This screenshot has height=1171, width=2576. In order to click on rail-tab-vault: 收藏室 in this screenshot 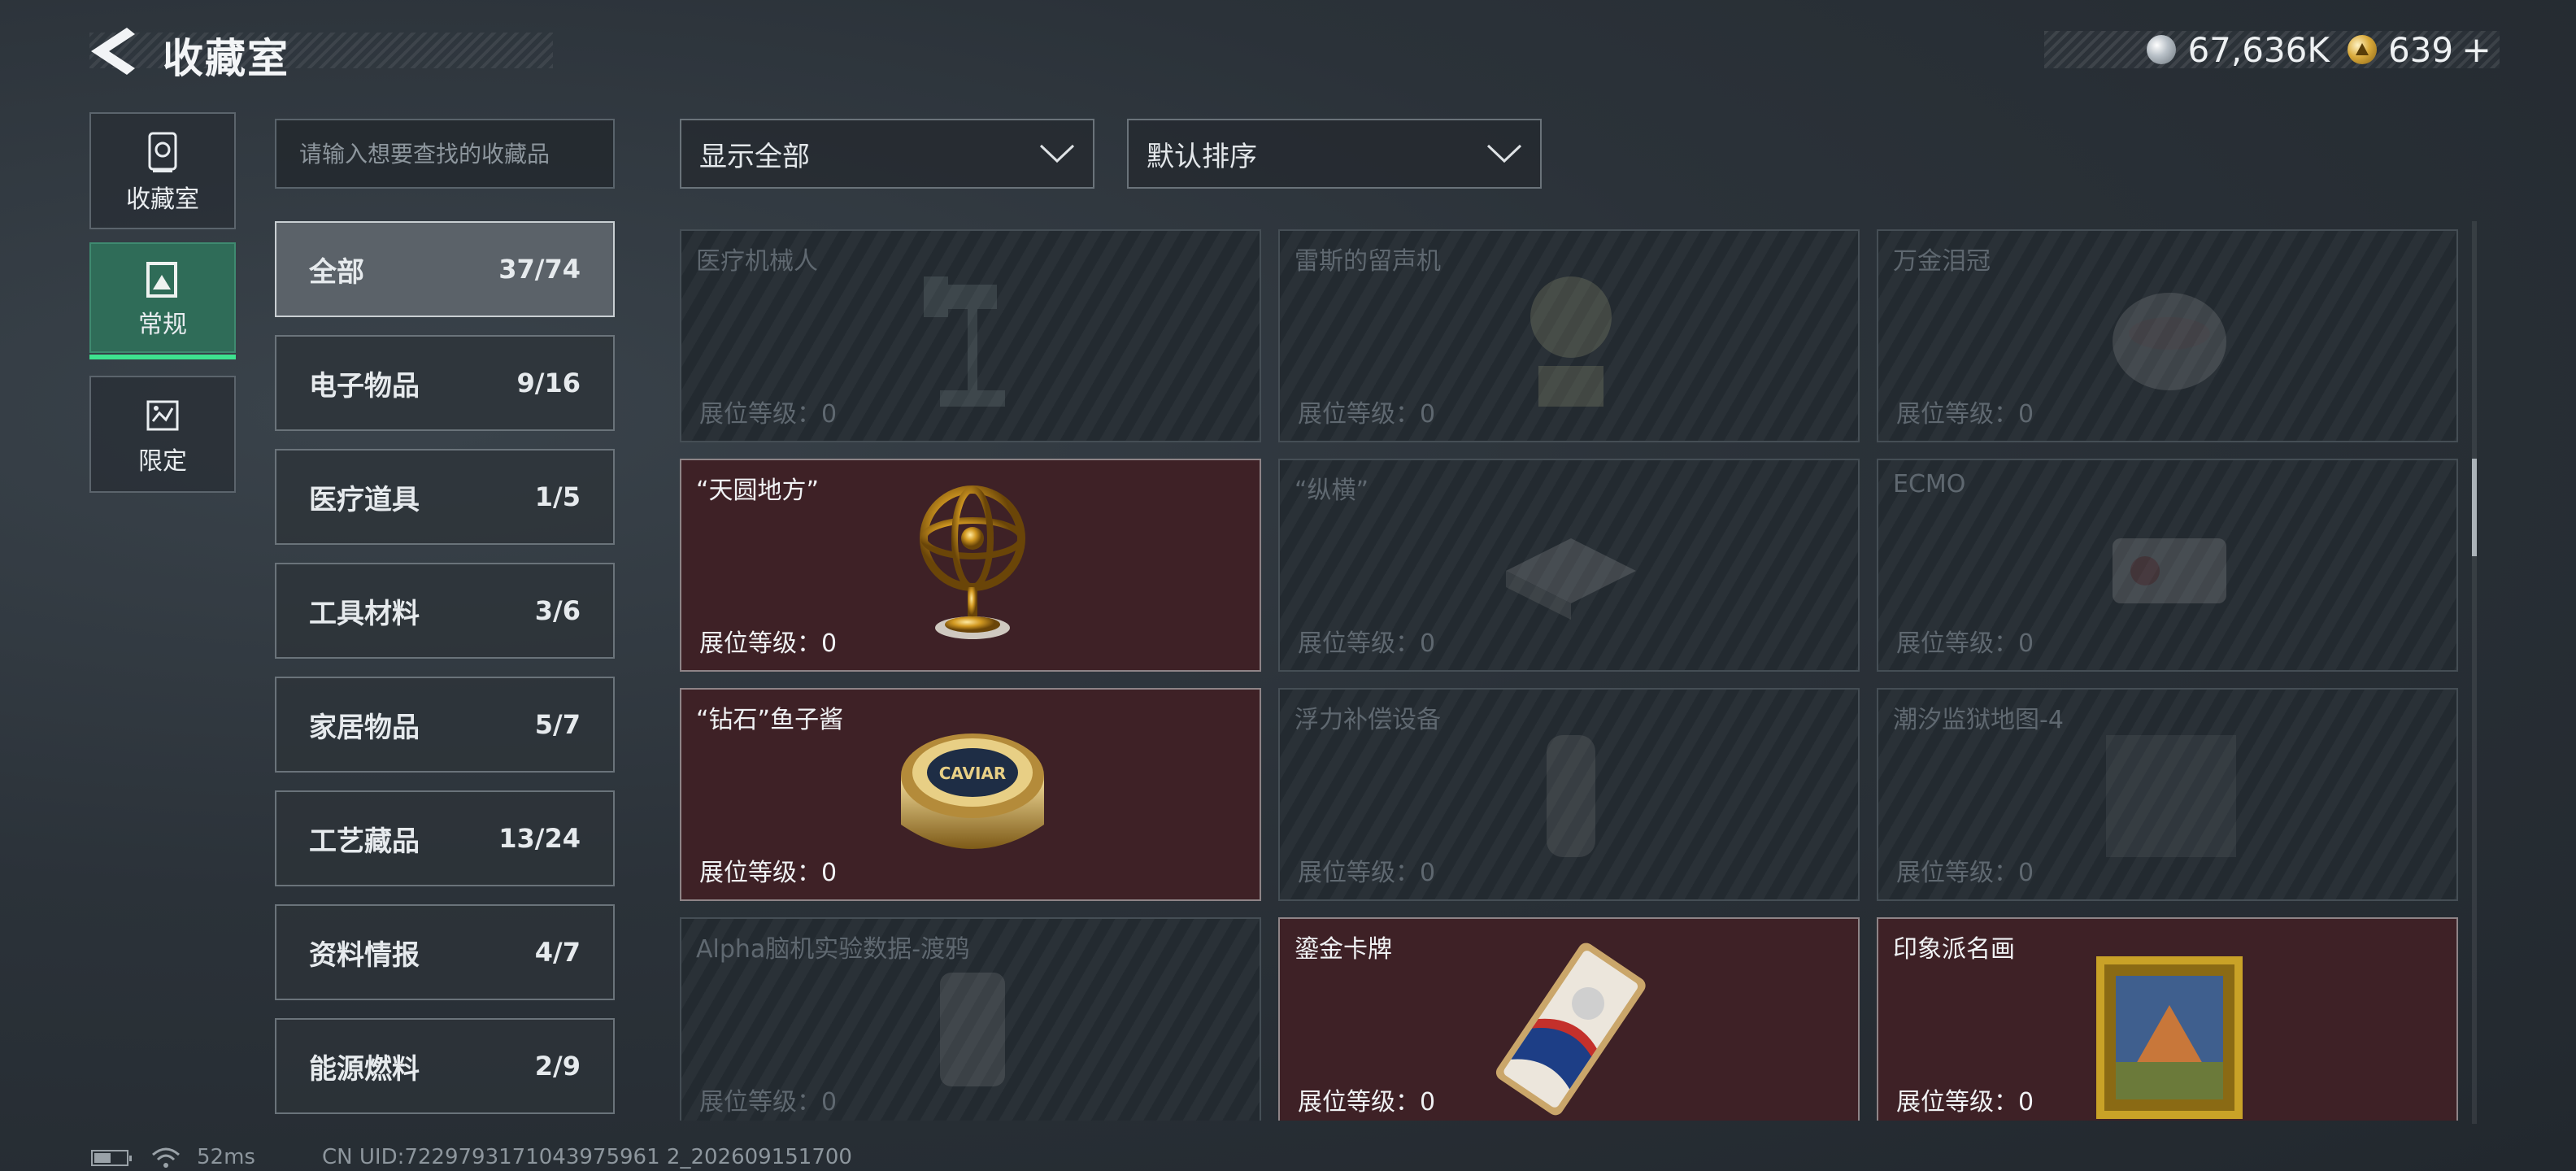, I will do `click(163, 170)`.